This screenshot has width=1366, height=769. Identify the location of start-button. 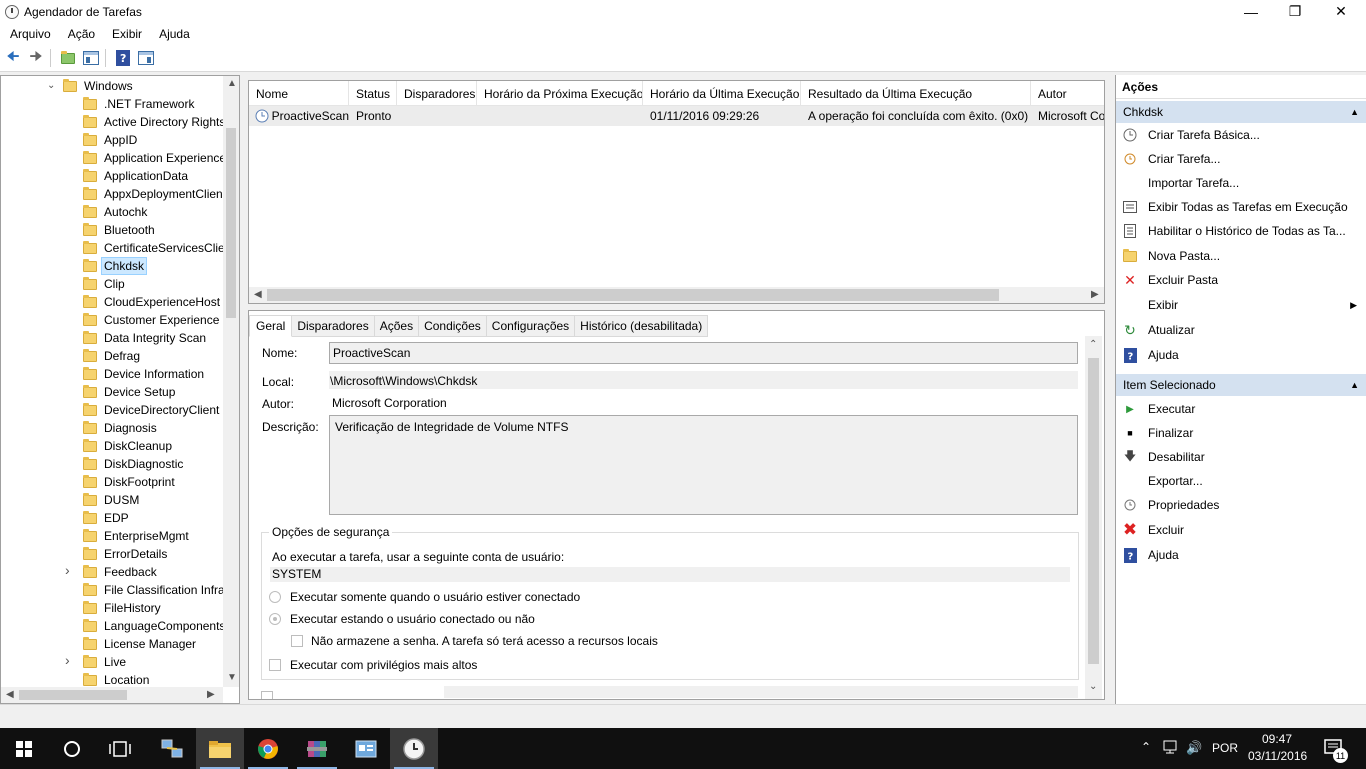
(24, 748).